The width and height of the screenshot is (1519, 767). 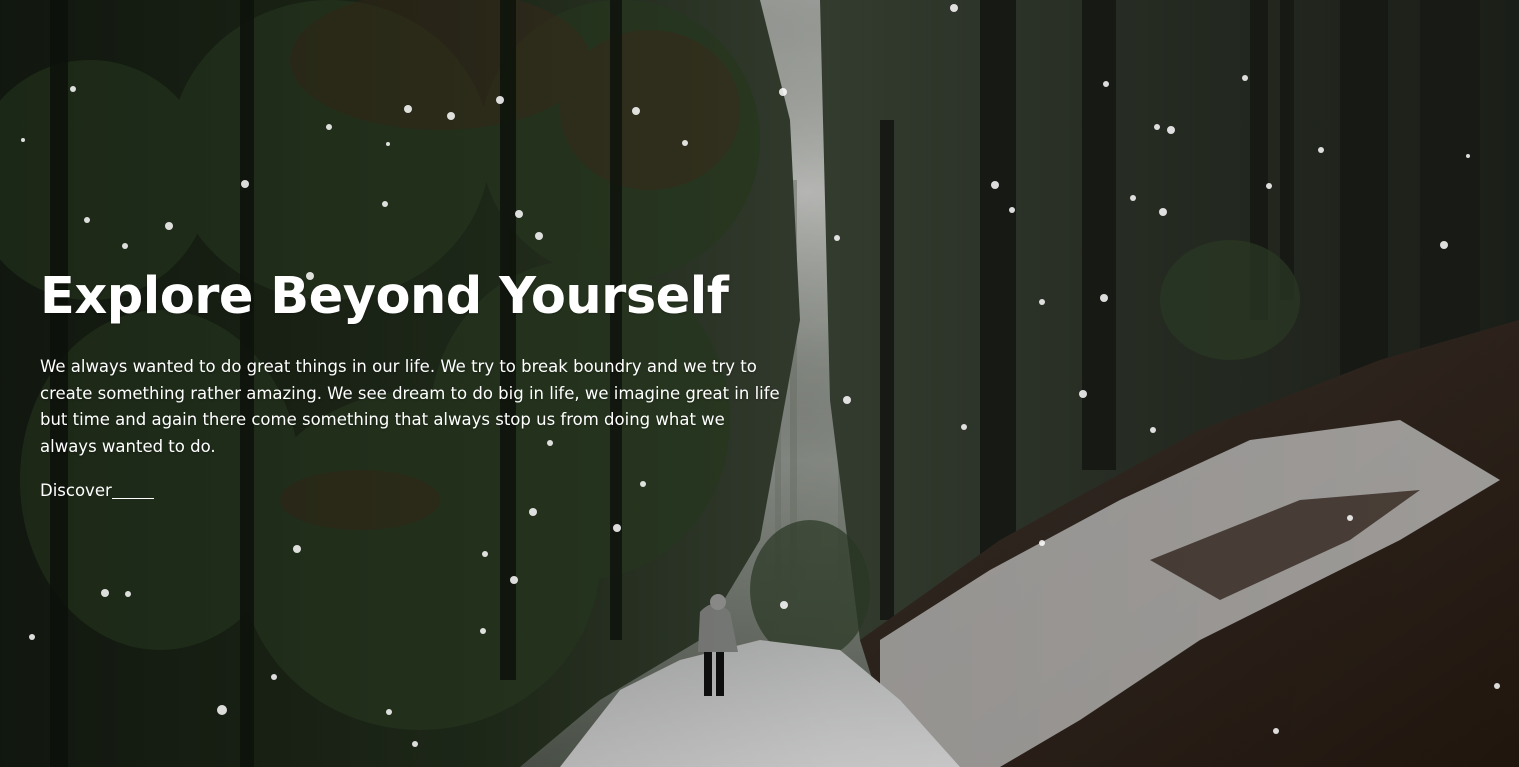 I want to click on discover-link: Discover, so click(x=97, y=491).